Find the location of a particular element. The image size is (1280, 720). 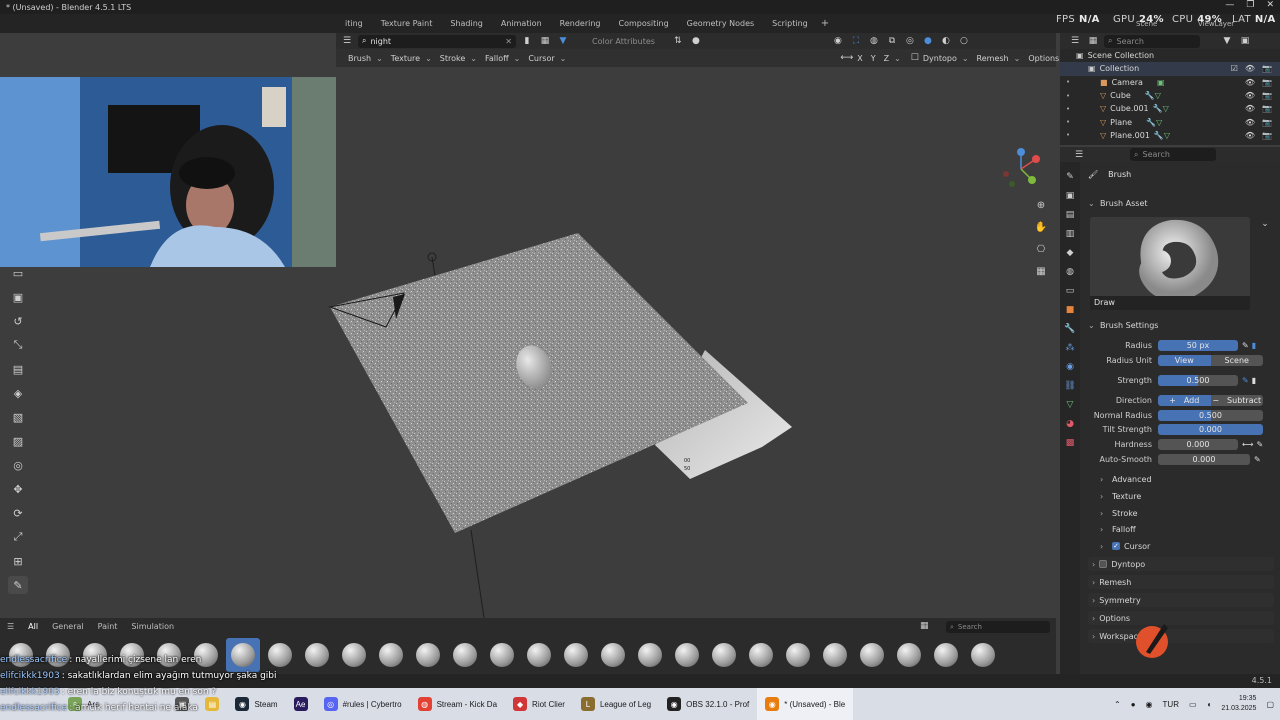

modifier-tab-icon: 🔧 is located at coordinates (1070, 328).